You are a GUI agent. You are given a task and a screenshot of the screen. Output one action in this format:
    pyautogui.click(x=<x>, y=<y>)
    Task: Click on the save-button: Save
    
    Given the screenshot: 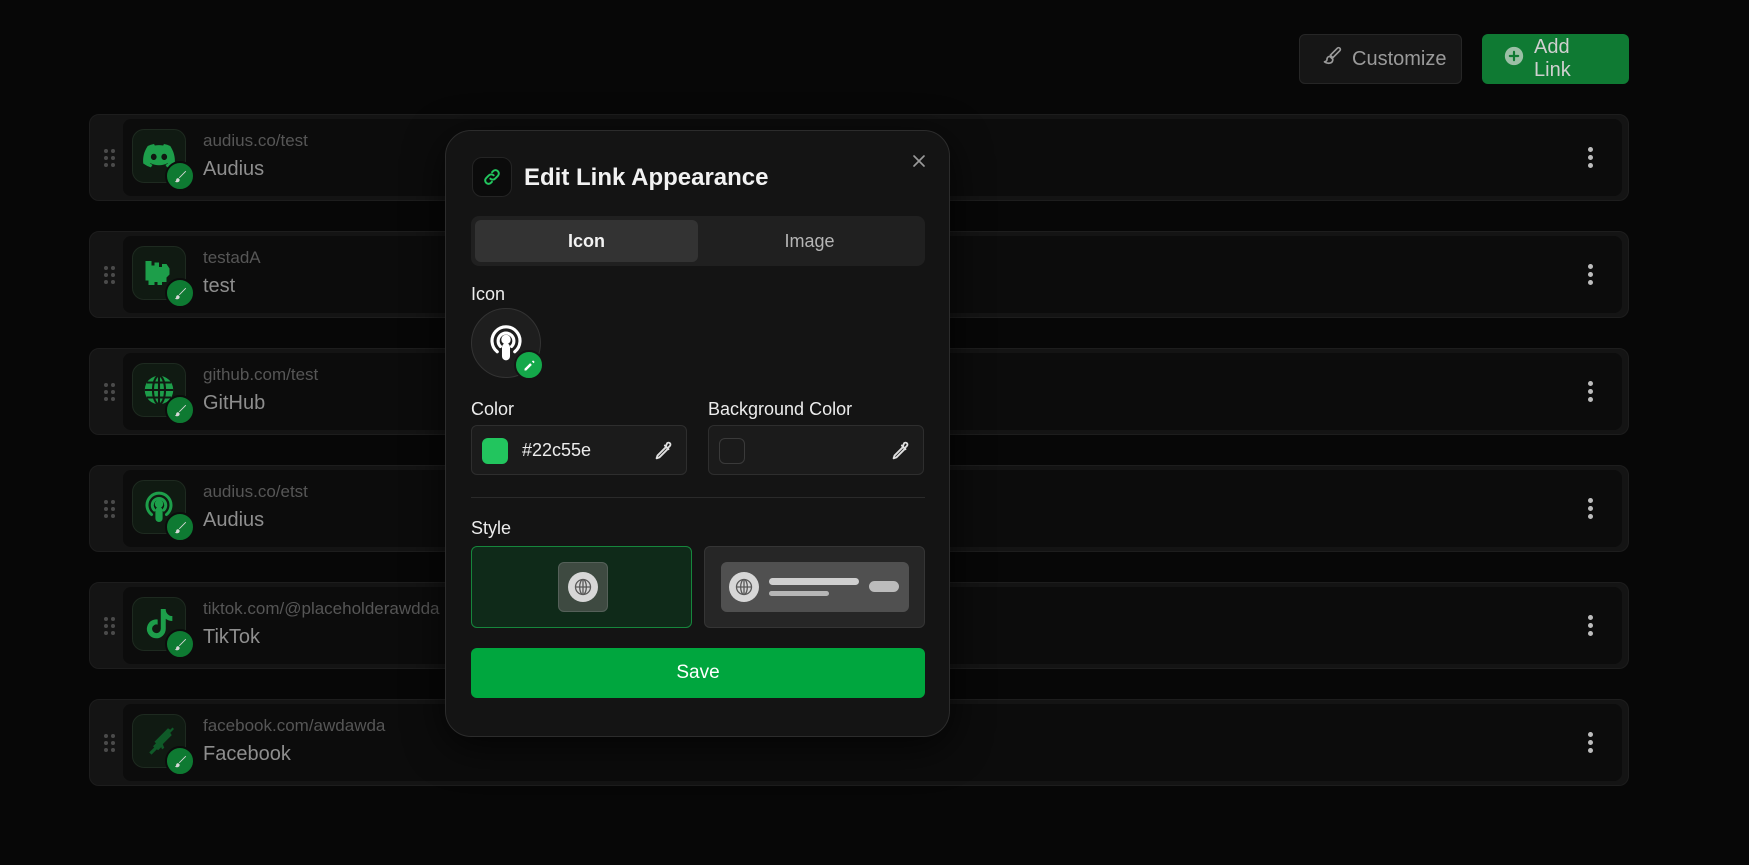 What is the action you would take?
    pyautogui.click(x=698, y=673)
    